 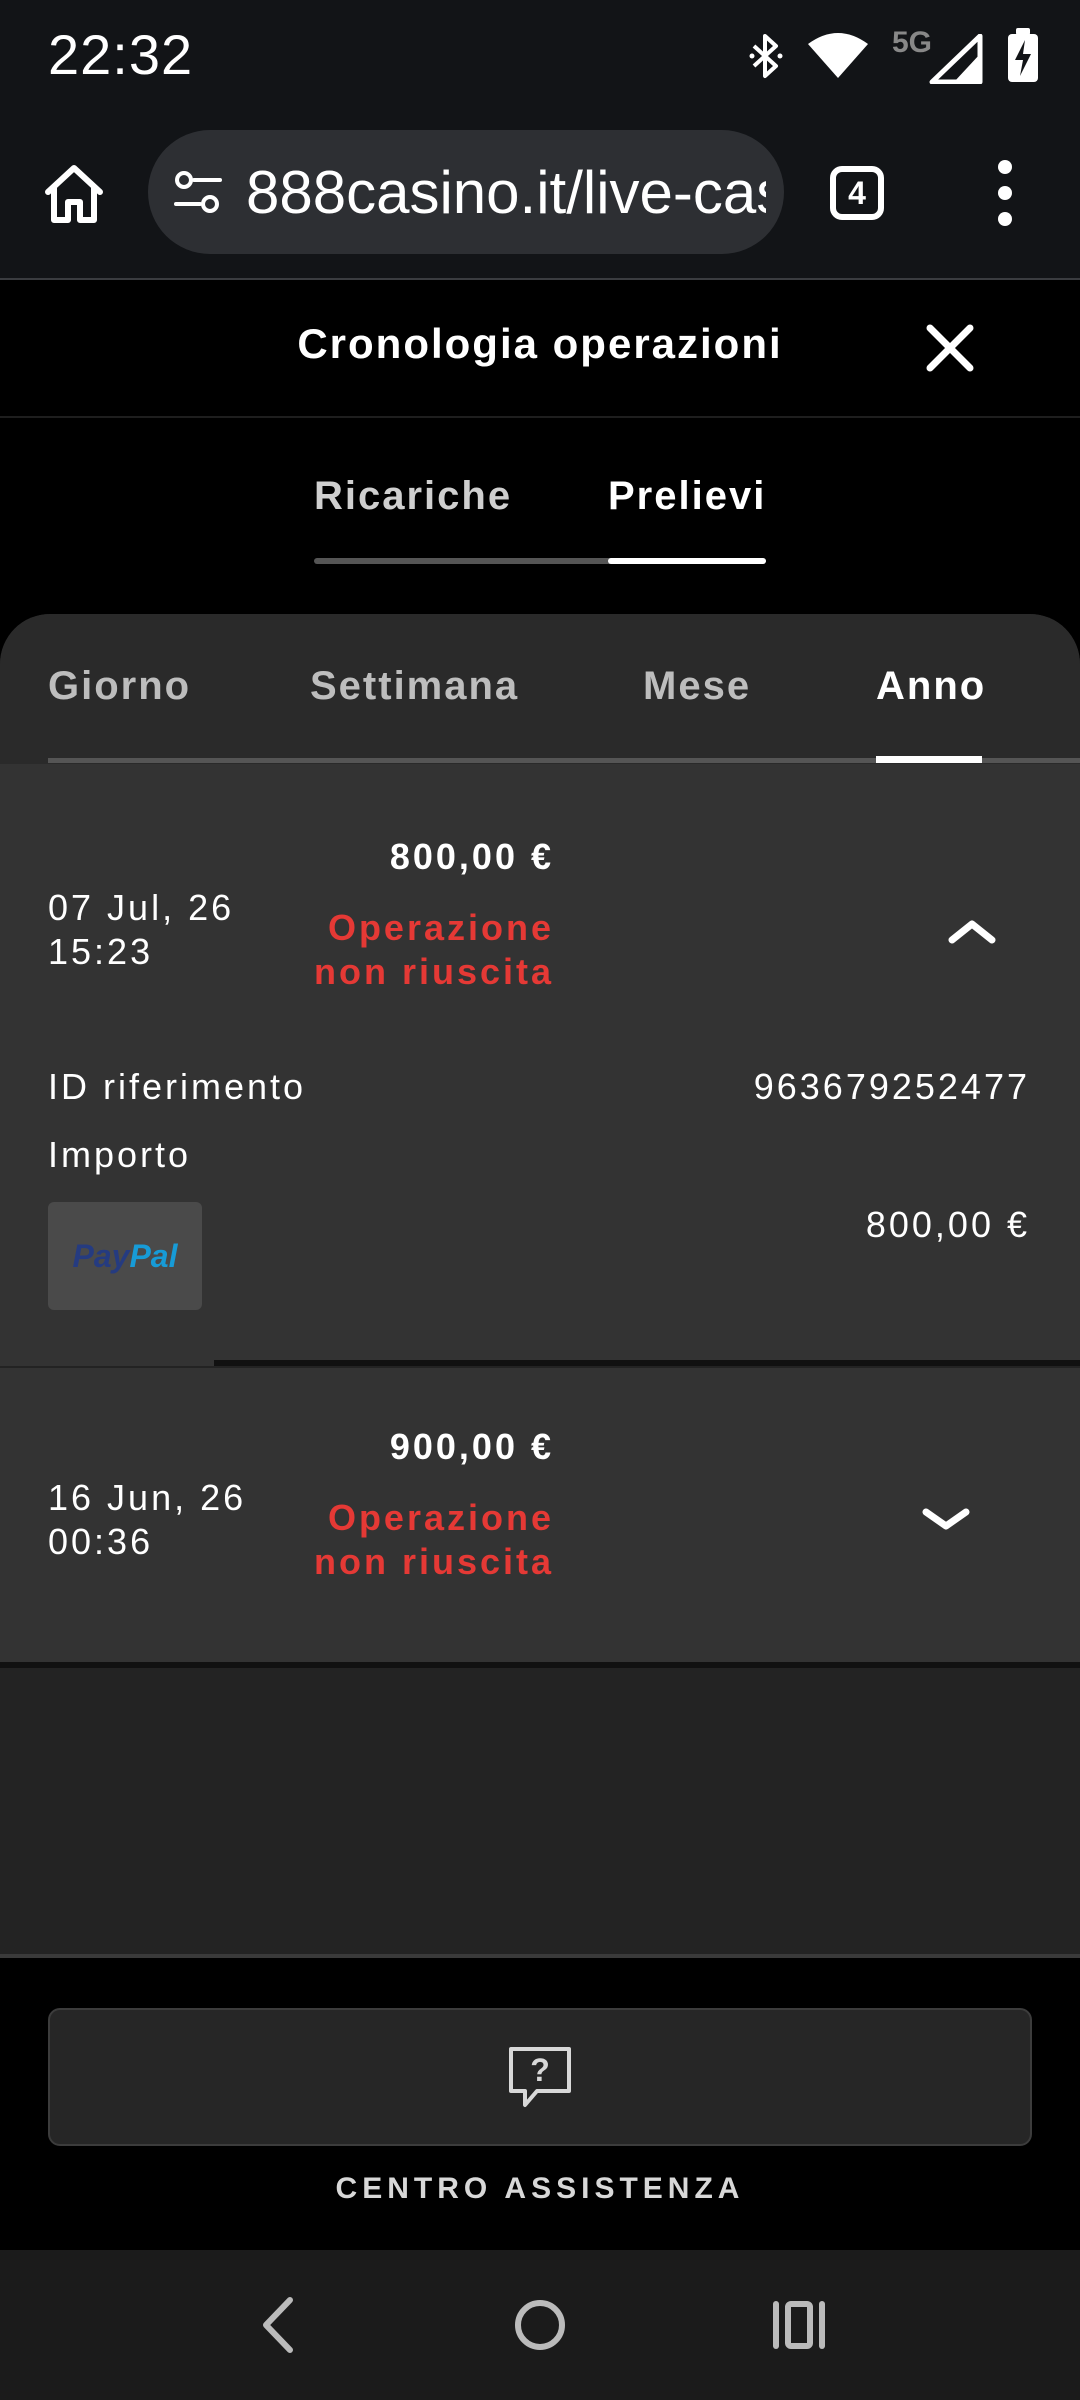 I want to click on amount-label: Importo, so click(x=120, y=1154).